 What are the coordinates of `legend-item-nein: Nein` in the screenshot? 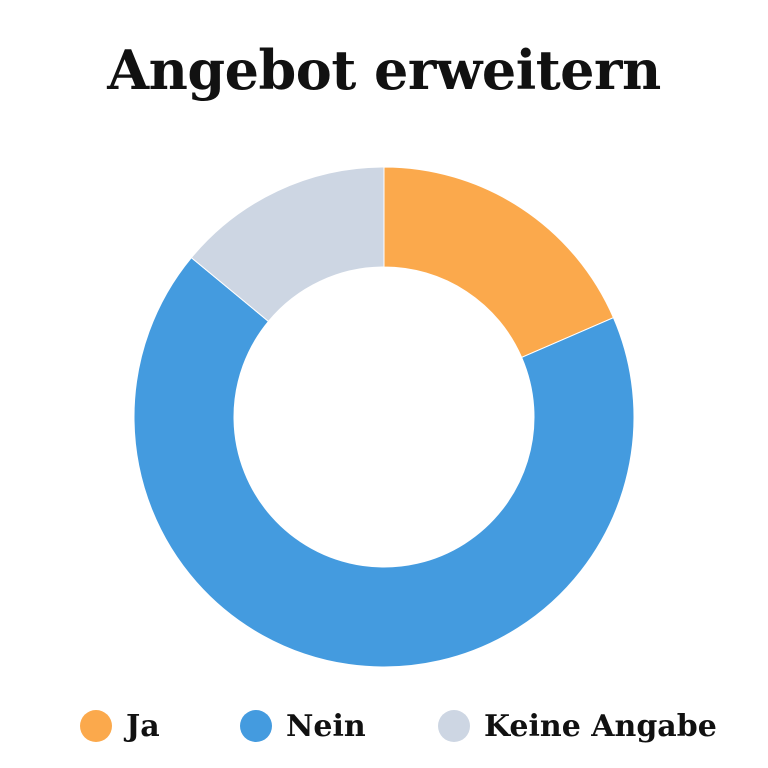 It's located at (303, 726).